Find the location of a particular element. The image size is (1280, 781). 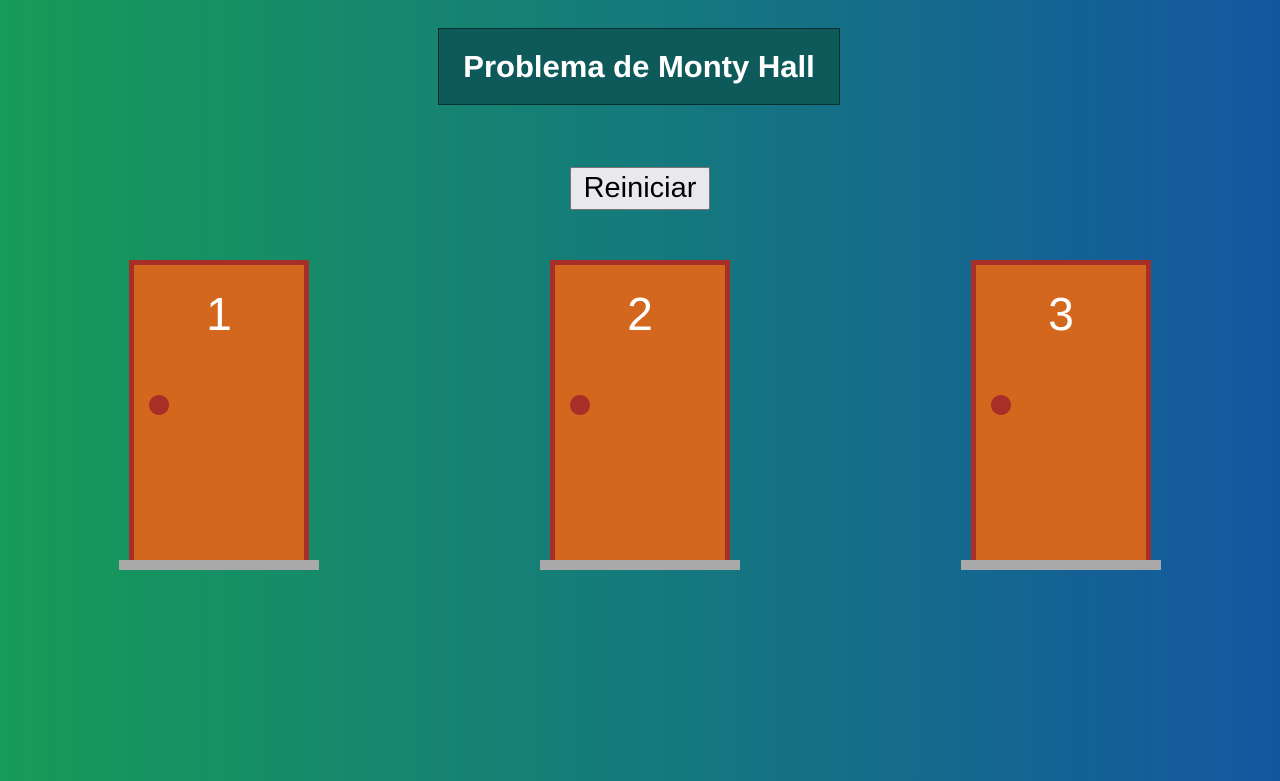

door-1: 1 is located at coordinates (219, 410).